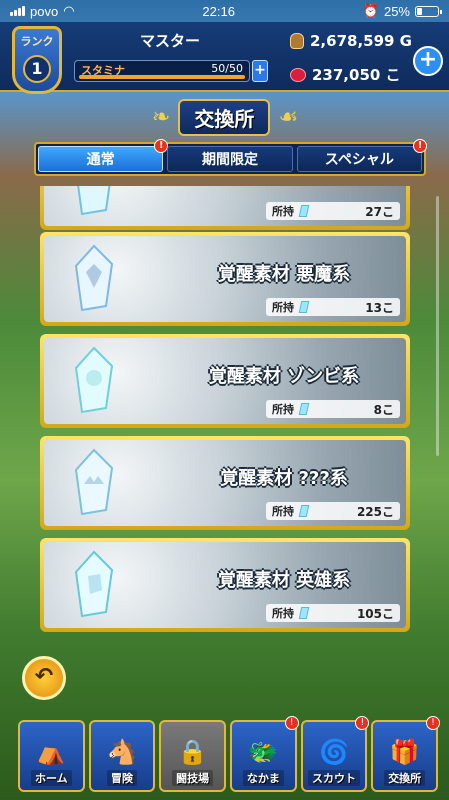 This screenshot has height=800, width=449. Describe the element at coordinates (100, 160) in the screenshot. I see `tab-label: 通常` at that location.